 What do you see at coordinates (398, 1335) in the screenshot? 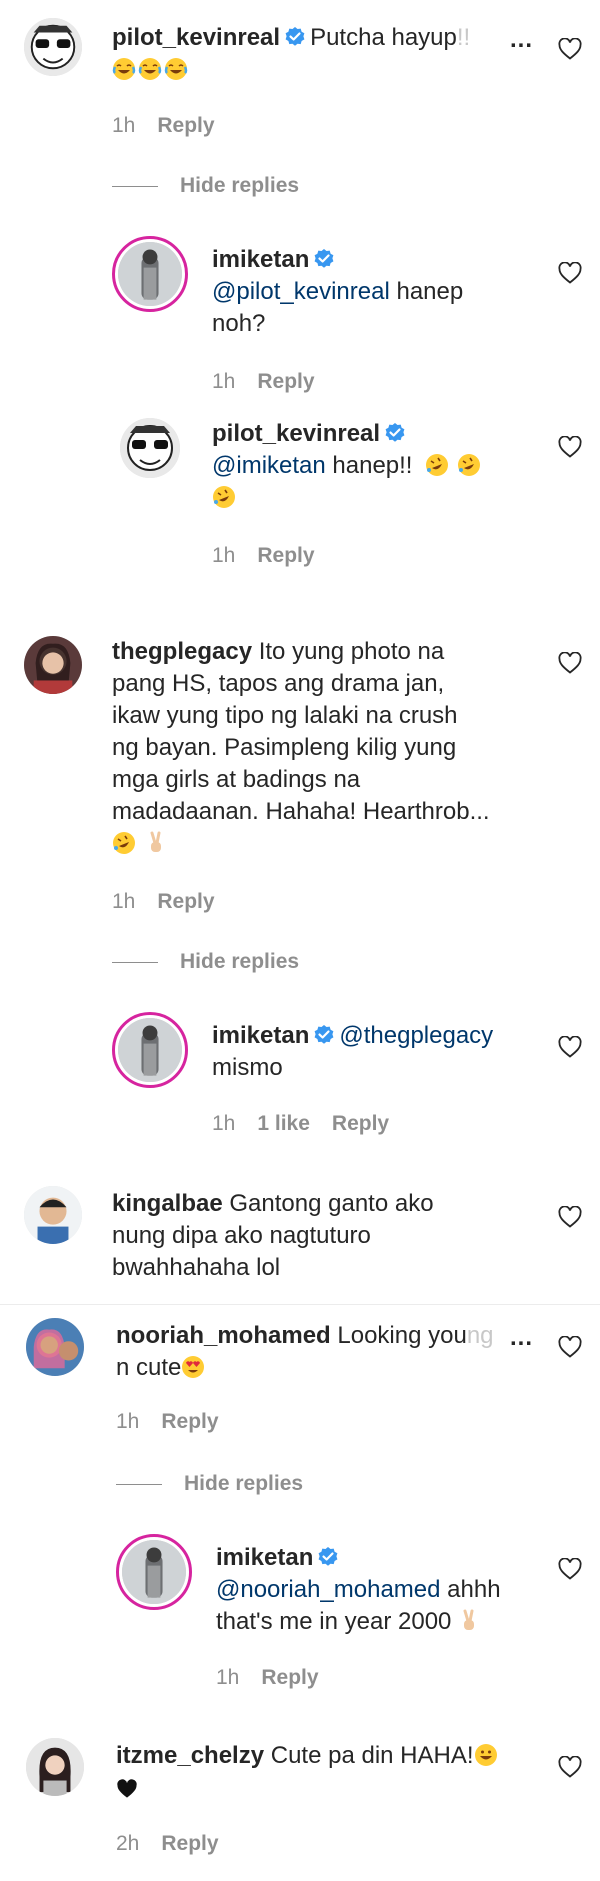
I see `comment-body: Looking you` at bounding box center [398, 1335].